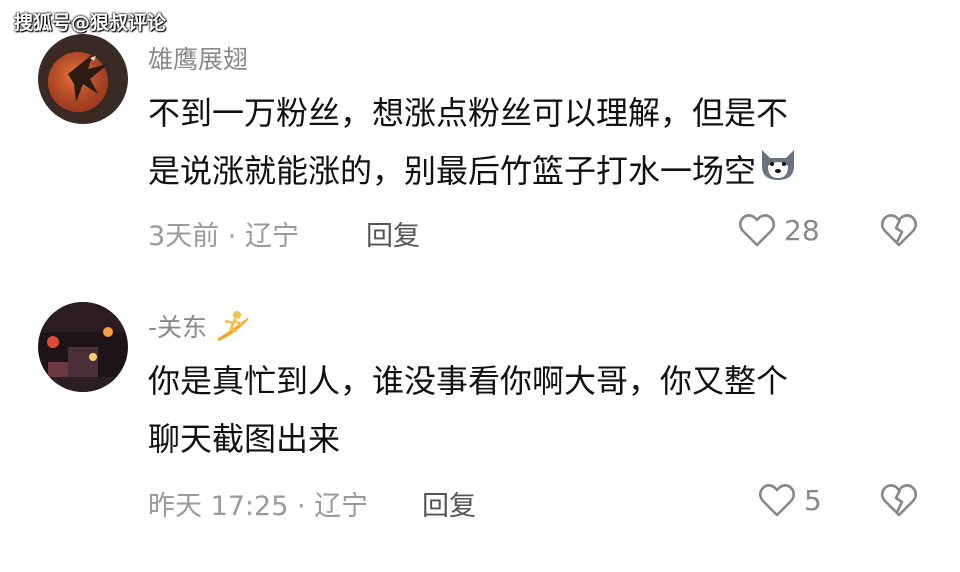 The width and height of the screenshot is (960, 572). I want to click on comment-time: 3天前, so click(184, 236).